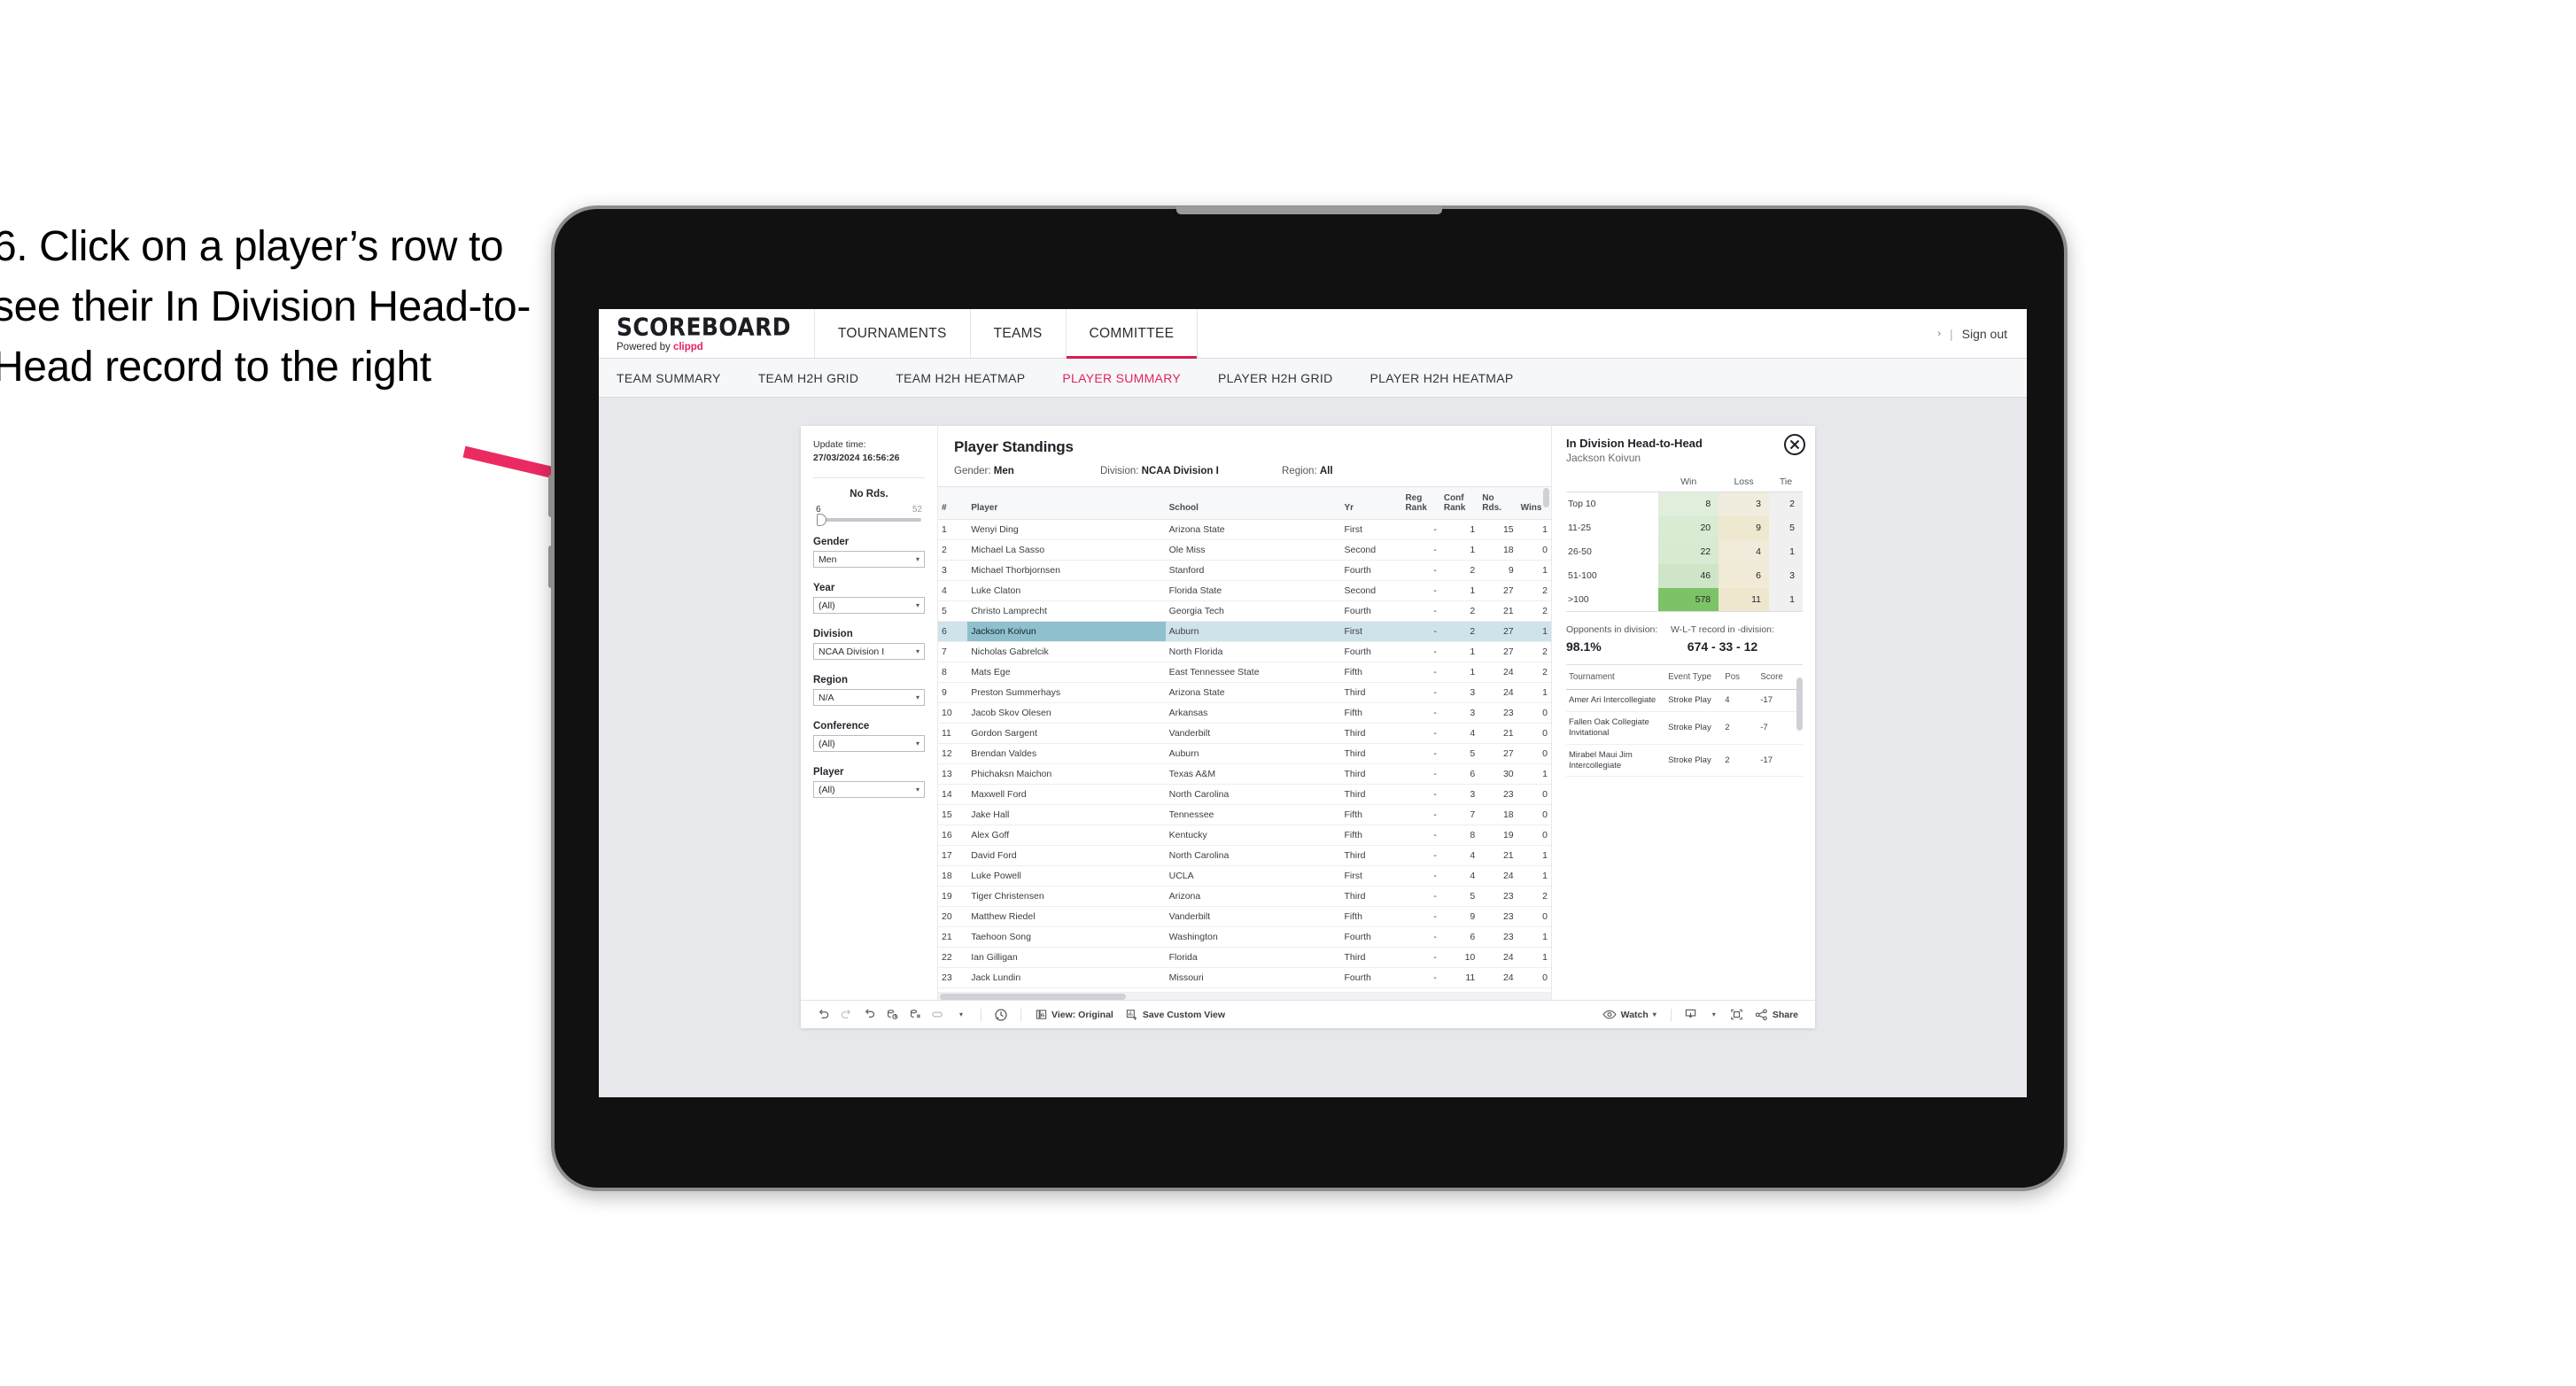  What do you see at coordinates (1074, 1015) in the screenshot?
I see `view-original-button: View: Original` at bounding box center [1074, 1015].